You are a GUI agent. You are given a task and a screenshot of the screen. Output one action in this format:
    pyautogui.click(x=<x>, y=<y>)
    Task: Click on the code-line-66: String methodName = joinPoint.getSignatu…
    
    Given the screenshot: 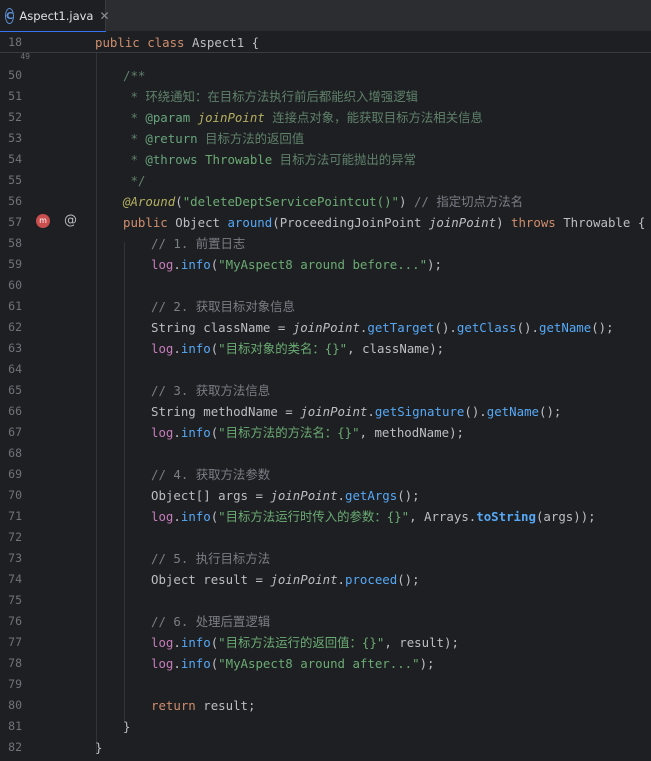 What is the action you would take?
    pyautogui.click(x=356, y=411)
    